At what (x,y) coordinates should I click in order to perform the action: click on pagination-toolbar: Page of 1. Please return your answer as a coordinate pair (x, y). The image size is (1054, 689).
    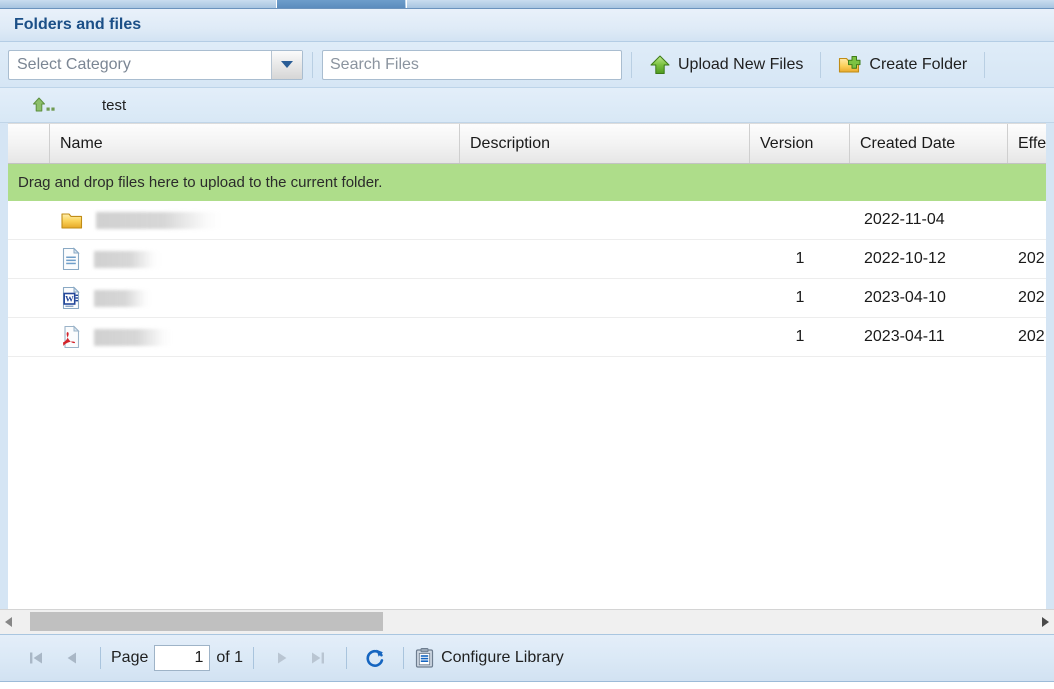
    Looking at the image, I should click on (527, 658).